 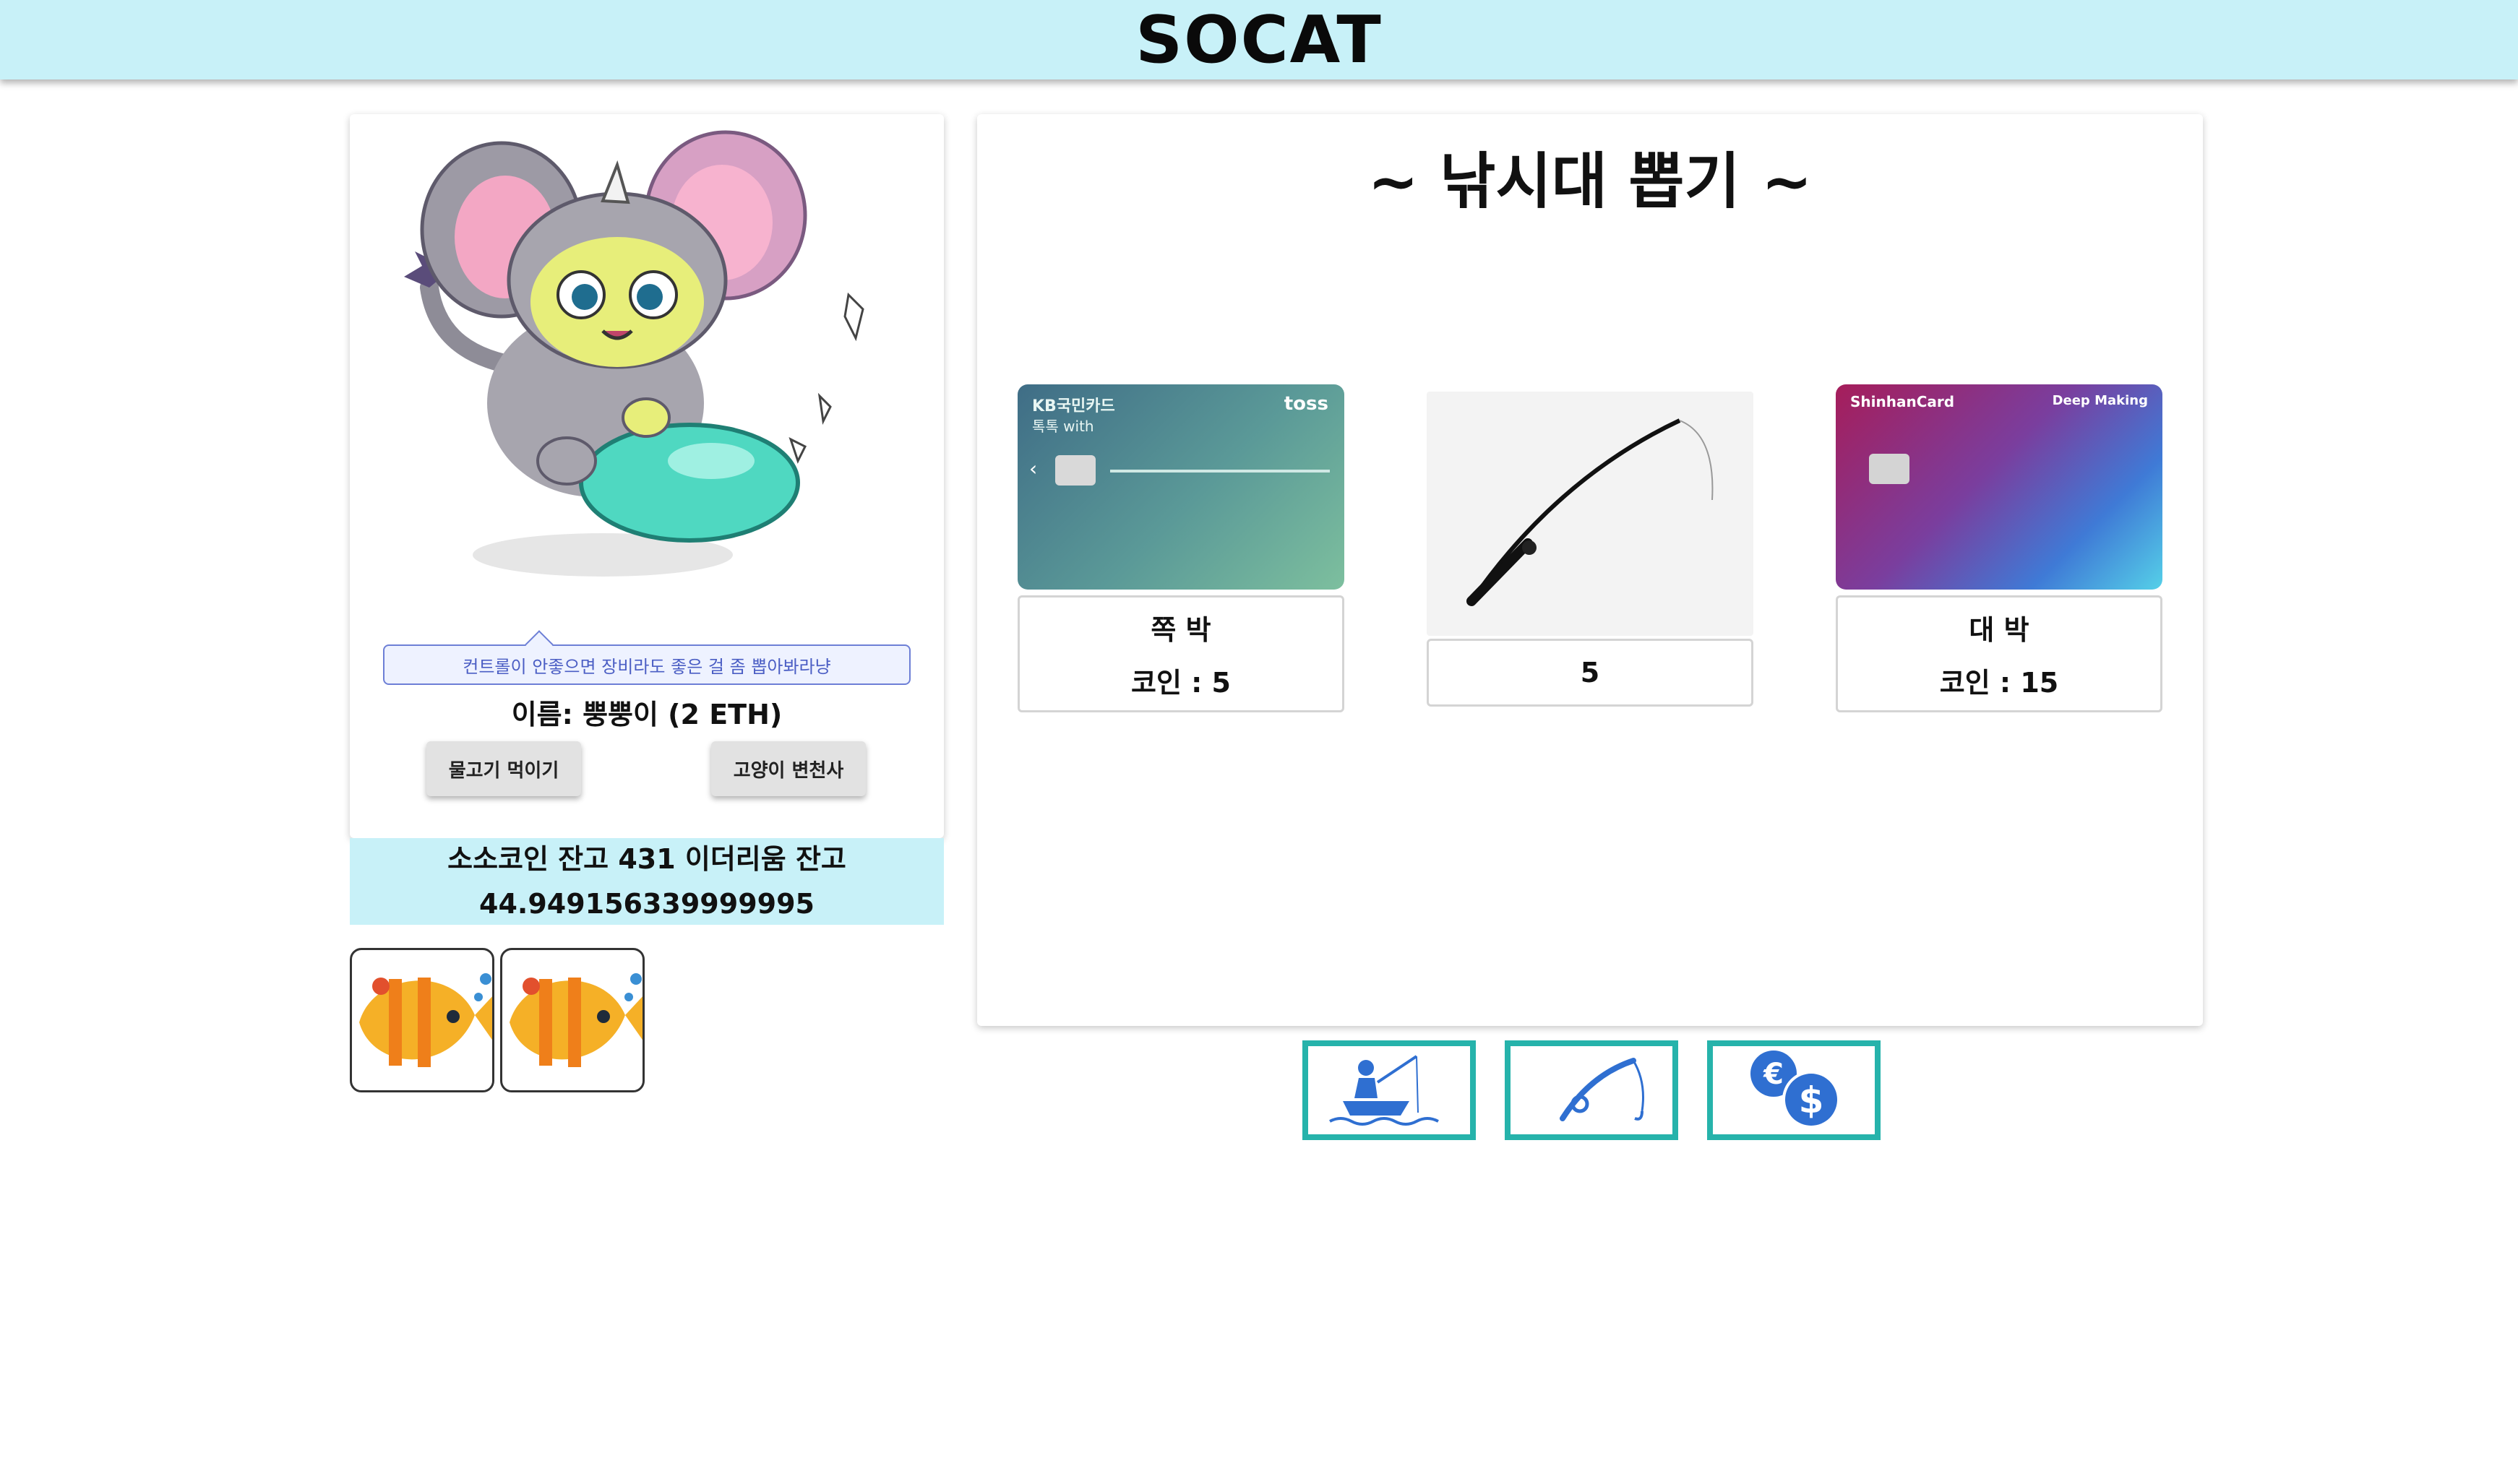 What do you see at coordinates (647, 714) in the screenshot?
I see `cat-name: 이름: 뿡뿡이 (2 ETH)` at bounding box center [647, 714].